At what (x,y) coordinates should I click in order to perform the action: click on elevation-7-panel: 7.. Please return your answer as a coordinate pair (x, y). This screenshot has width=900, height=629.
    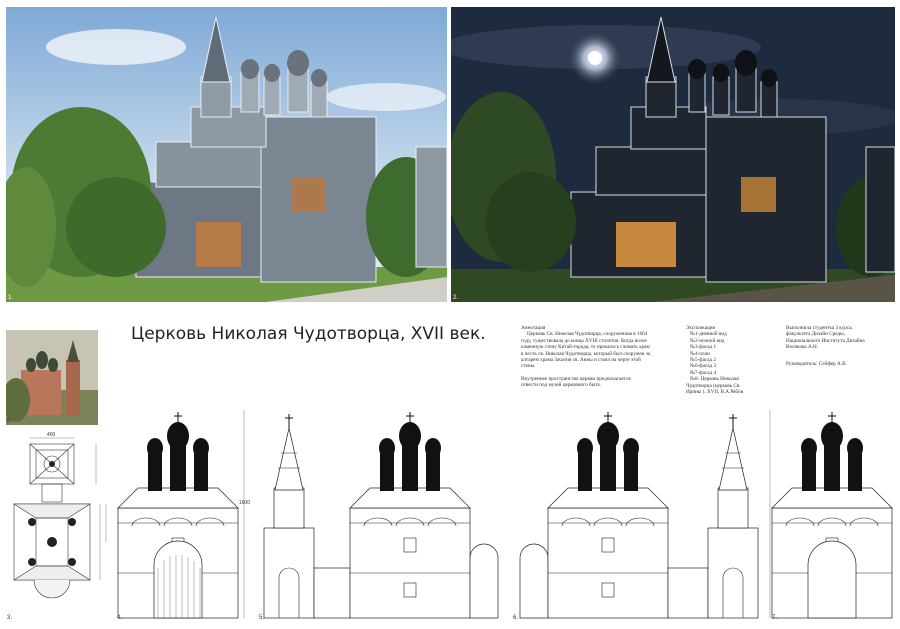
    Looking at the image, I should click on (831, 511).